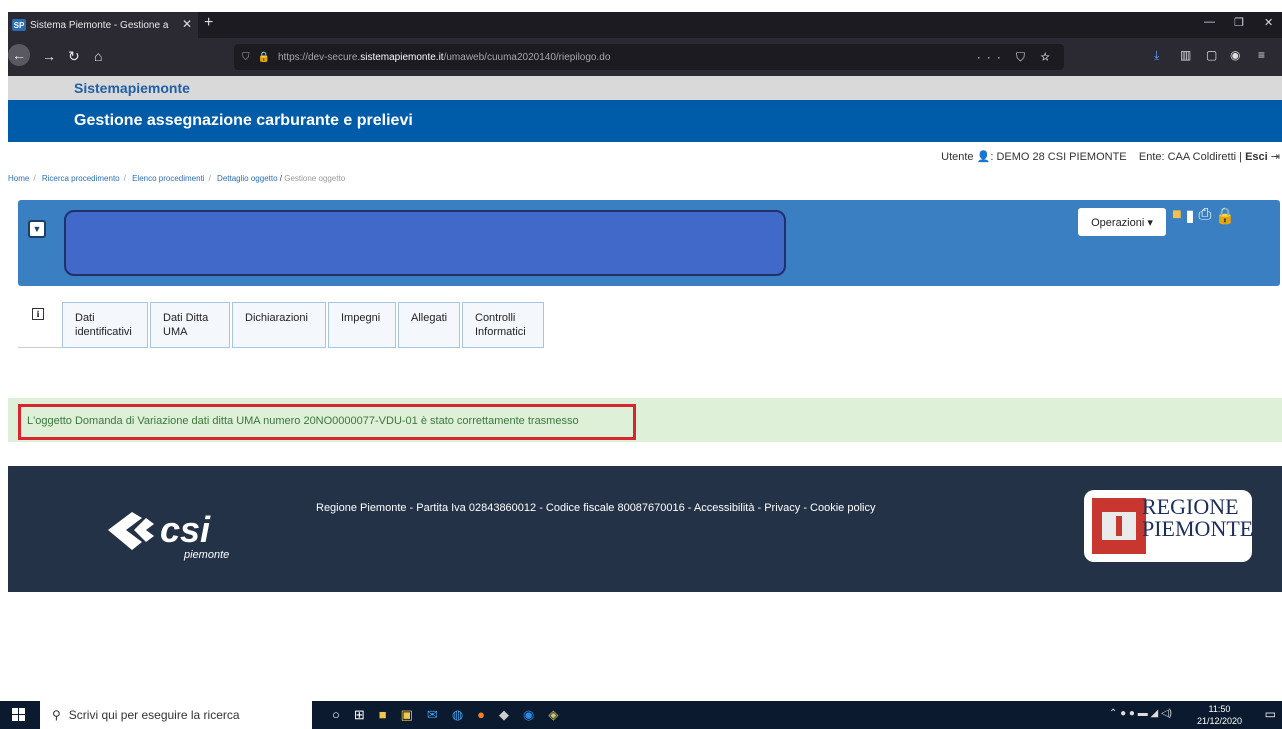 Image resolution: width=1282 pixels, height=729 pixels. I want to click on regione-logo-line2: PIEMONTE, so click(1198, 528).